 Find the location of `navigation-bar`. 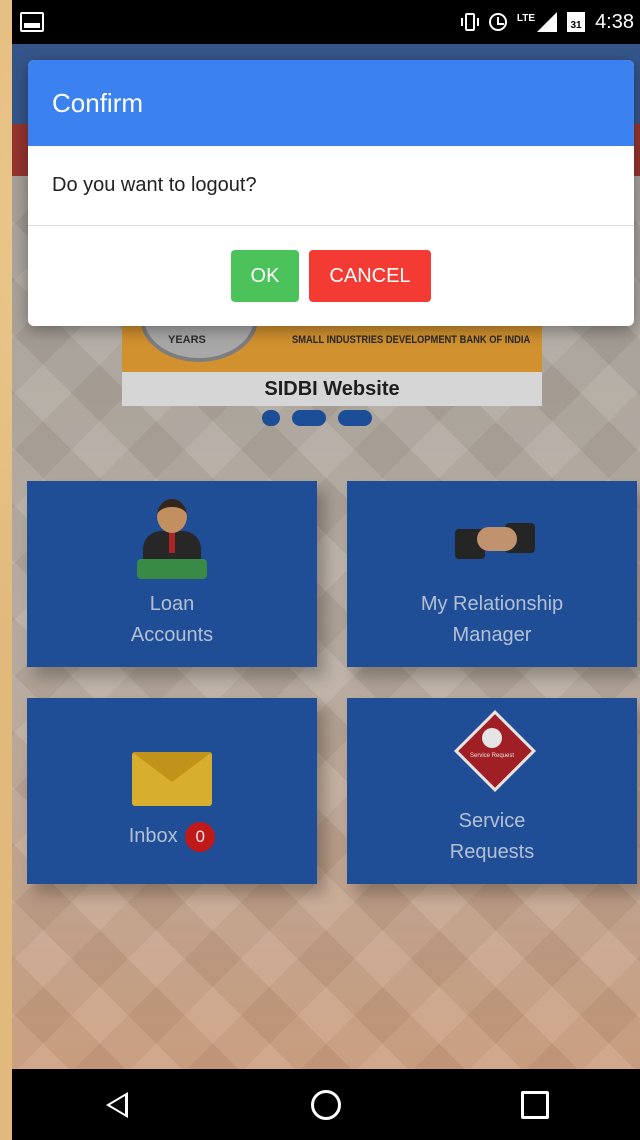

navigation-bar is located at coordinates (326, 1104).